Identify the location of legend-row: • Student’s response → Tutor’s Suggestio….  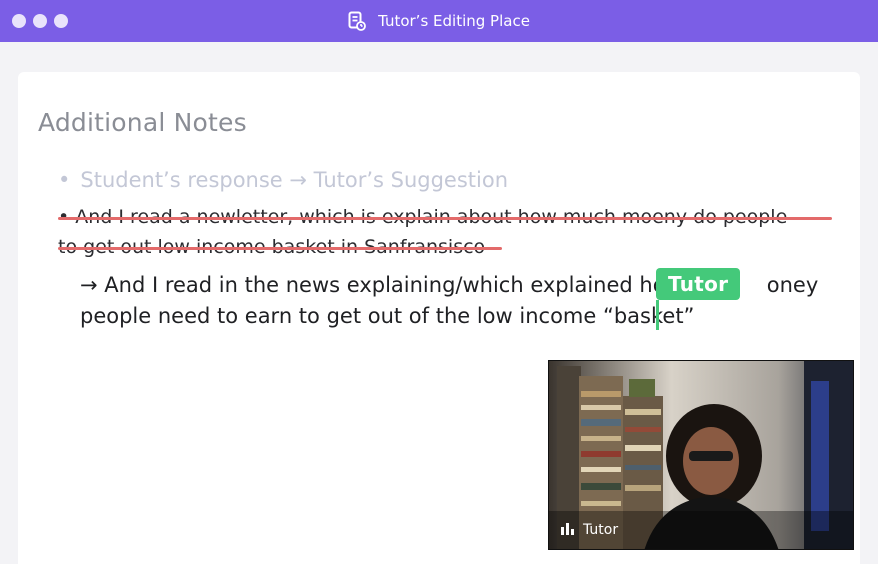
(283, 180).